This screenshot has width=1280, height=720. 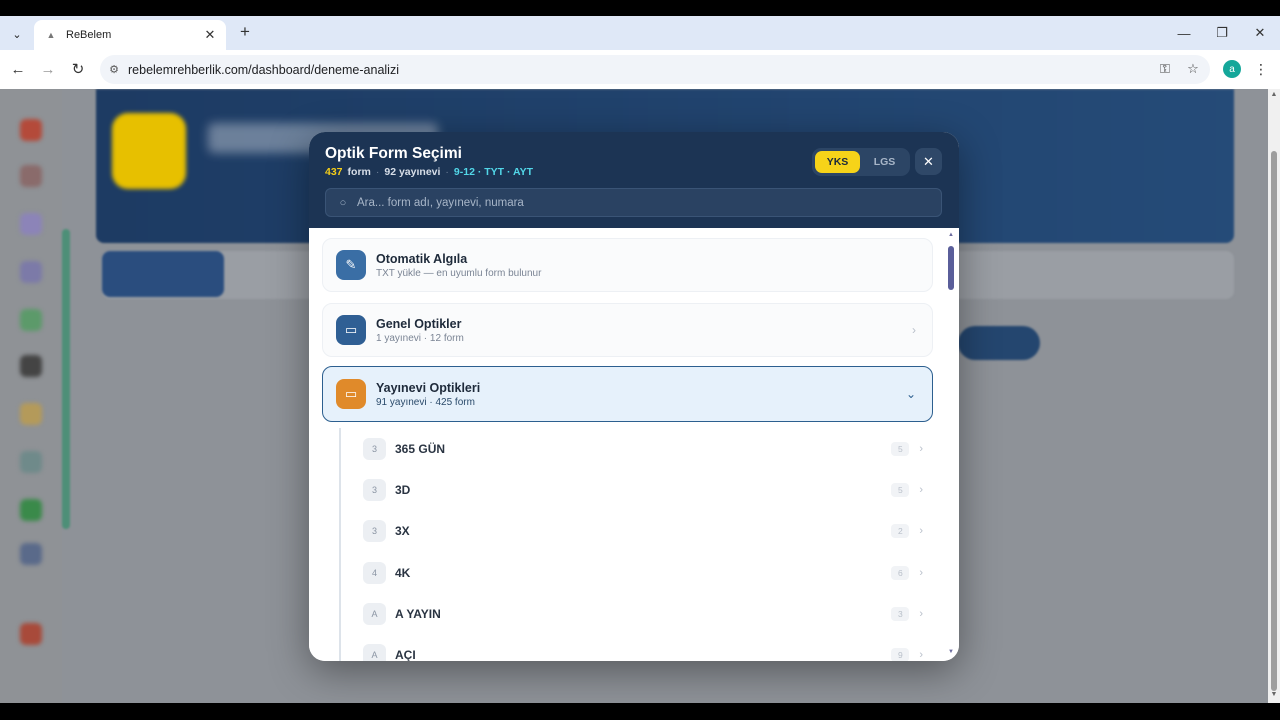 I want to click on menu-kebab-icon: ⋮, so click(x=1261, y=69).